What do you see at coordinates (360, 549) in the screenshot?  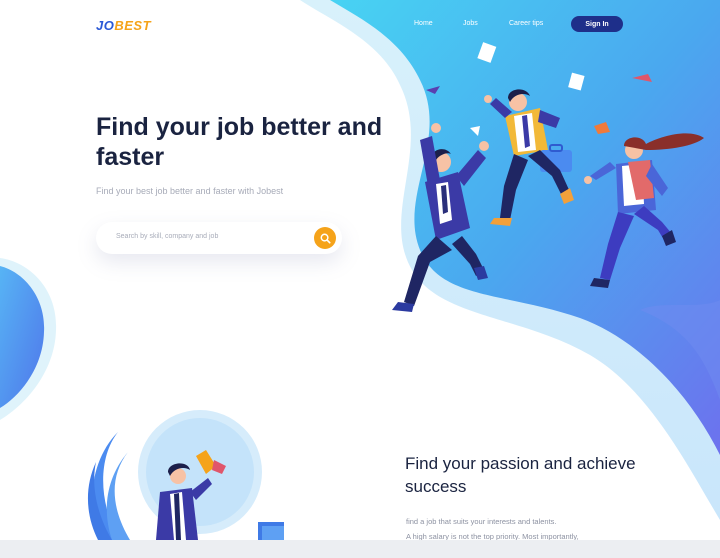 I see `bottom-bar` at bounding box center [360, 549].